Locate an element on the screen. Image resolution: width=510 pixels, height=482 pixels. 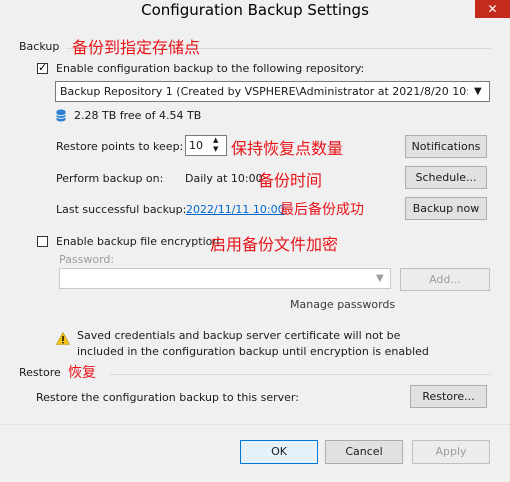
enable-backup-checkbox is located at coordinates (42, 68).